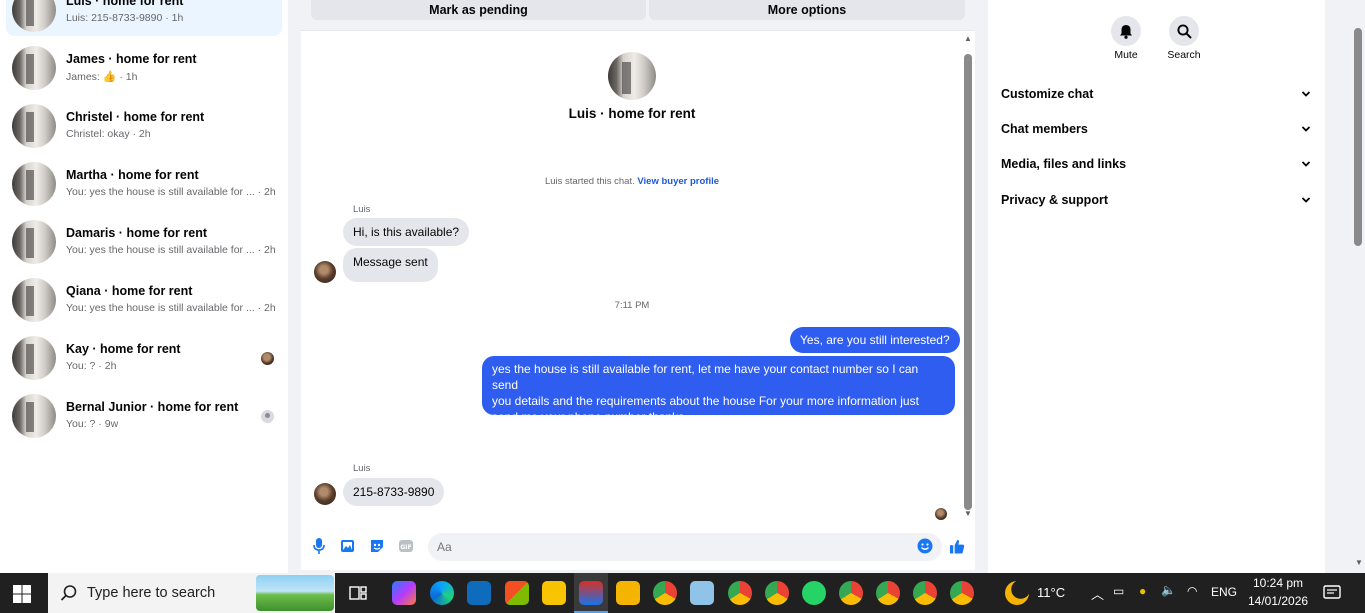 The width and height of the screenshot is (1365, 613). I want to click on view-buyer-profile-link: View buyer profile, so click(678, 181).